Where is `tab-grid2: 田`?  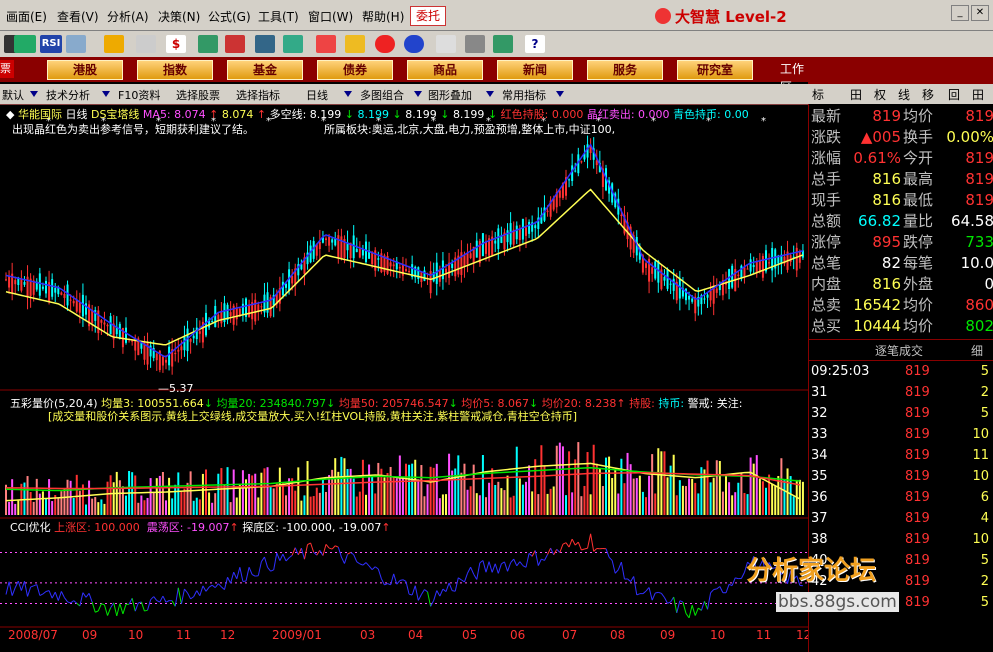 tab-grid2: 田 is located at coordinates (978, 94).